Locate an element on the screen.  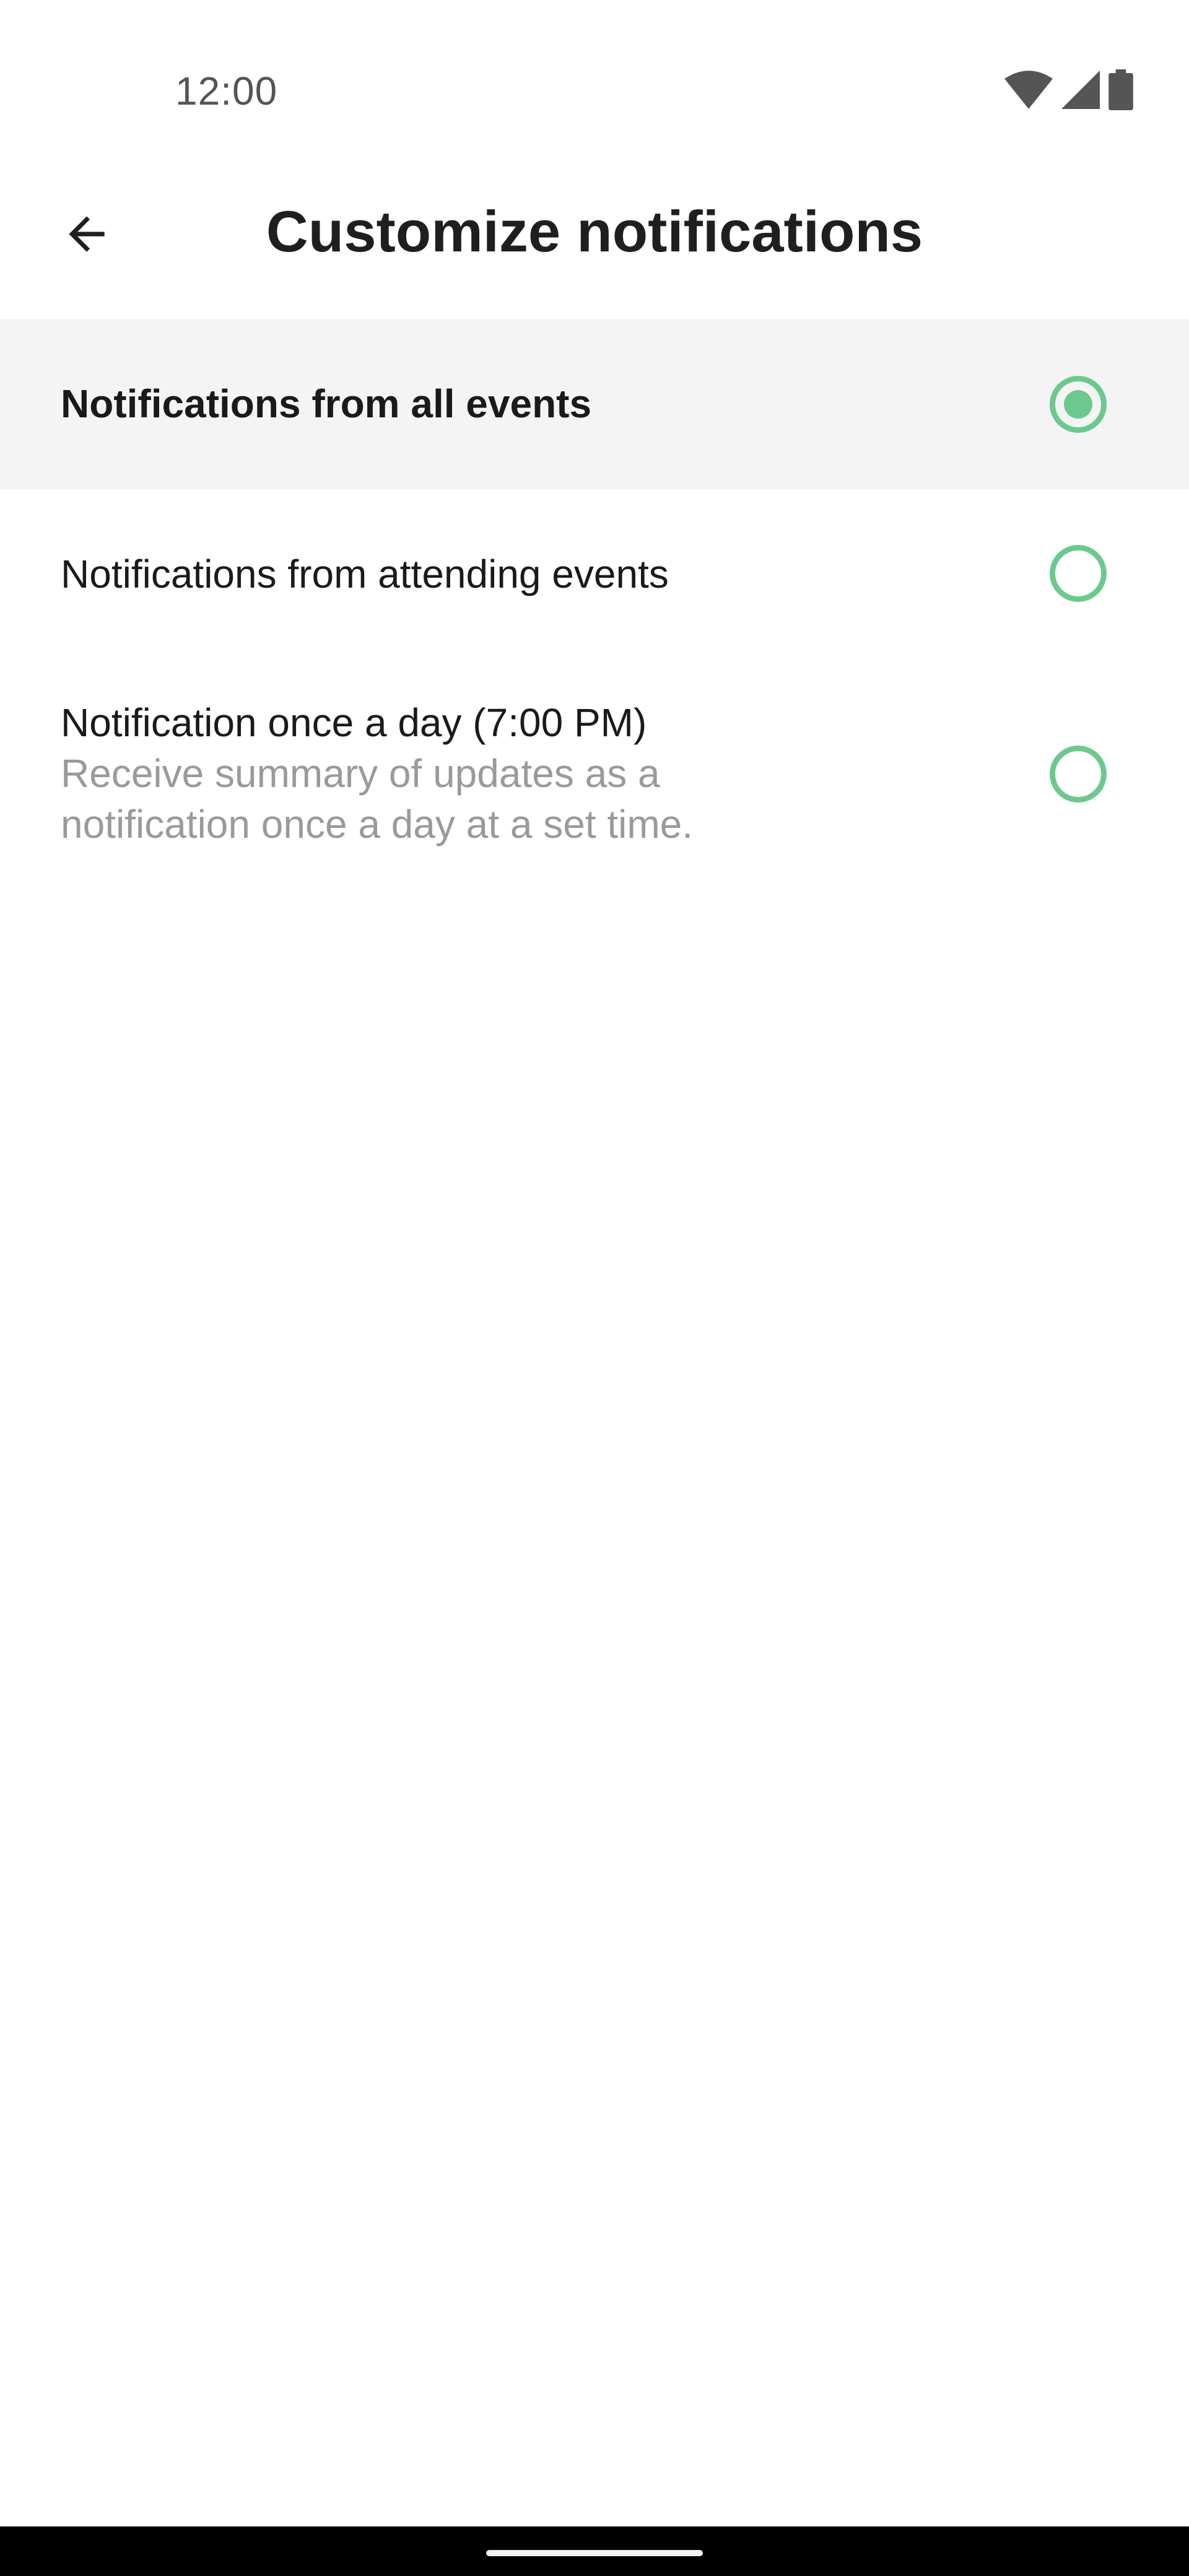
page-title: Customize notifications is located at coordinates (594, 231).